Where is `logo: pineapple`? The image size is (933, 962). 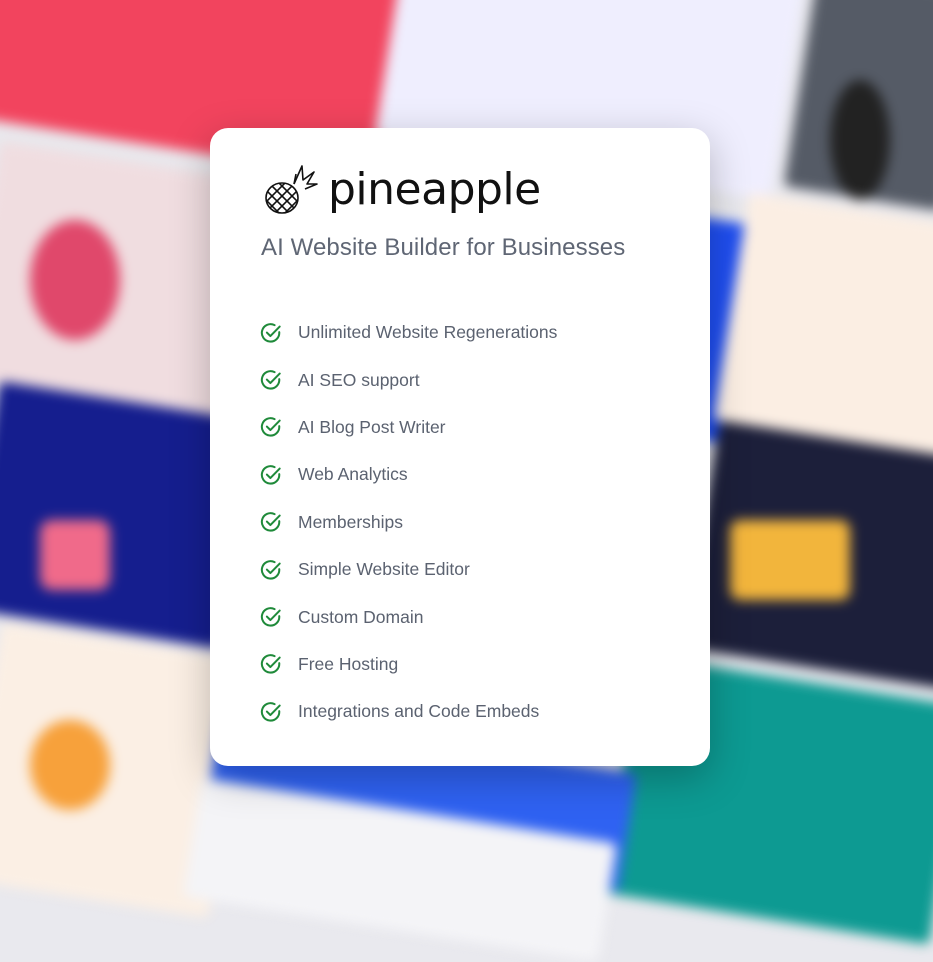 logo: pineapple is located at coordinates (401, 190).